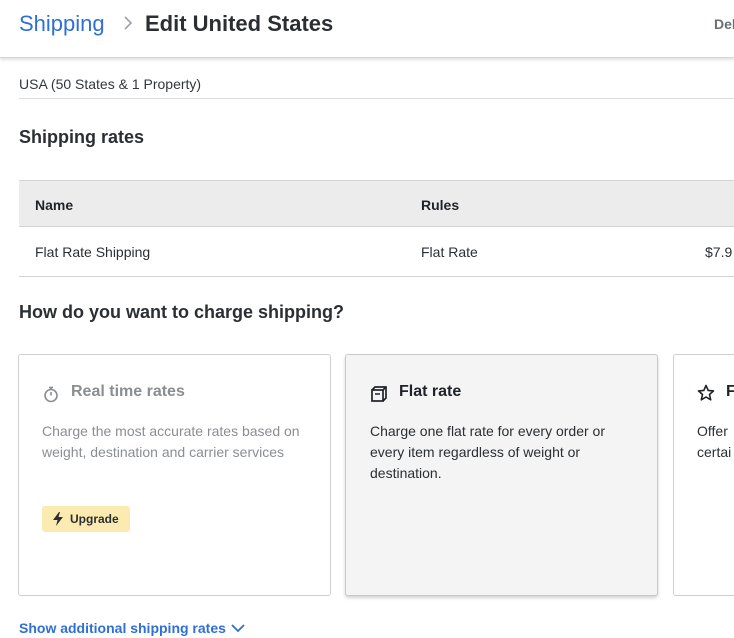 The height and width of the screenshot is (638, 734). What do you see at coordinates (367, 29) in the screenshot?
I see `page-header: Shipping Edit United States Delete` at bounding box center [367, 29].